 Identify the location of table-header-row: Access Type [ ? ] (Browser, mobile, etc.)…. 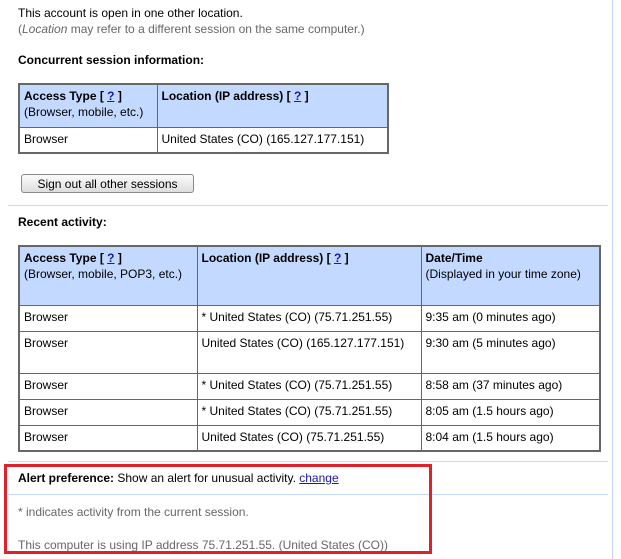
(203, 105).